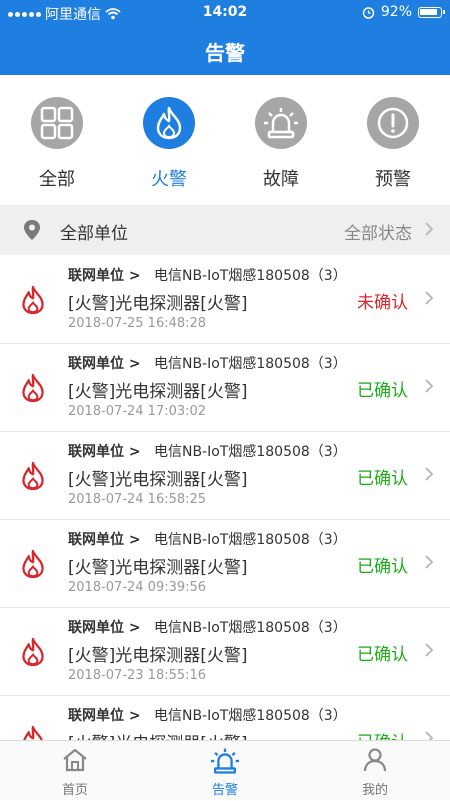 The width and height of the screenshot is (450, 801). Describe the element at coordinates (74, 790) in the screenshot. I see `tab-home-label: 首页` at that location.